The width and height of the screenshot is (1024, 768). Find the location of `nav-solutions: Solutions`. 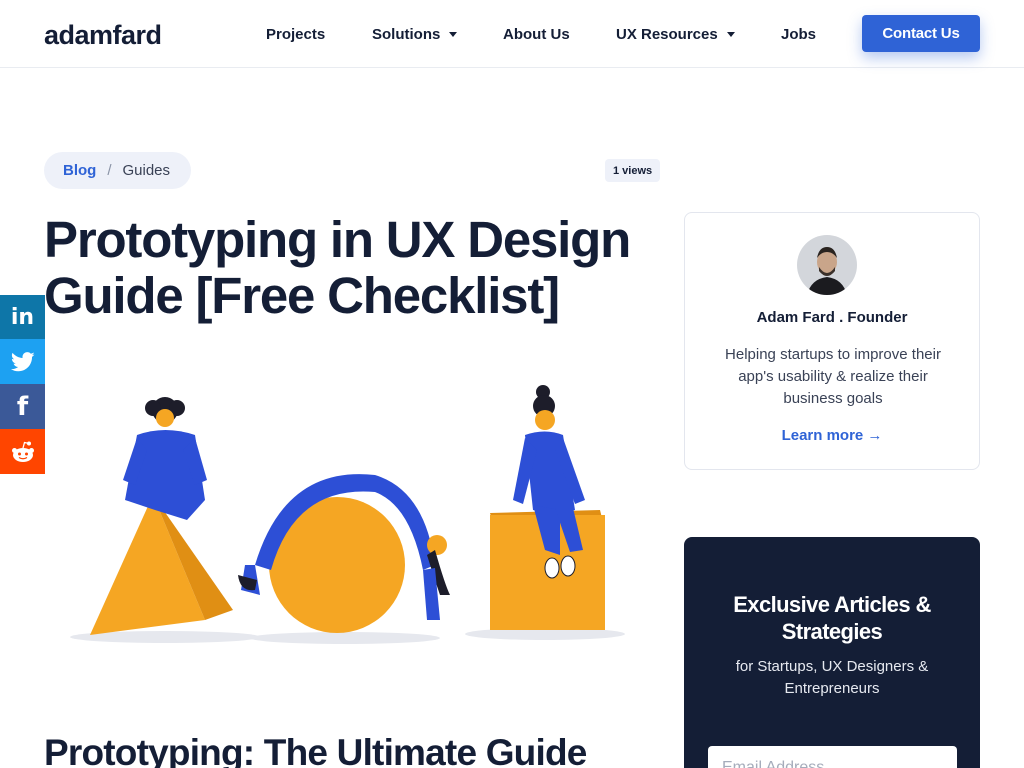

nav-solutions: Solutions is located at coordinates (415, 34).